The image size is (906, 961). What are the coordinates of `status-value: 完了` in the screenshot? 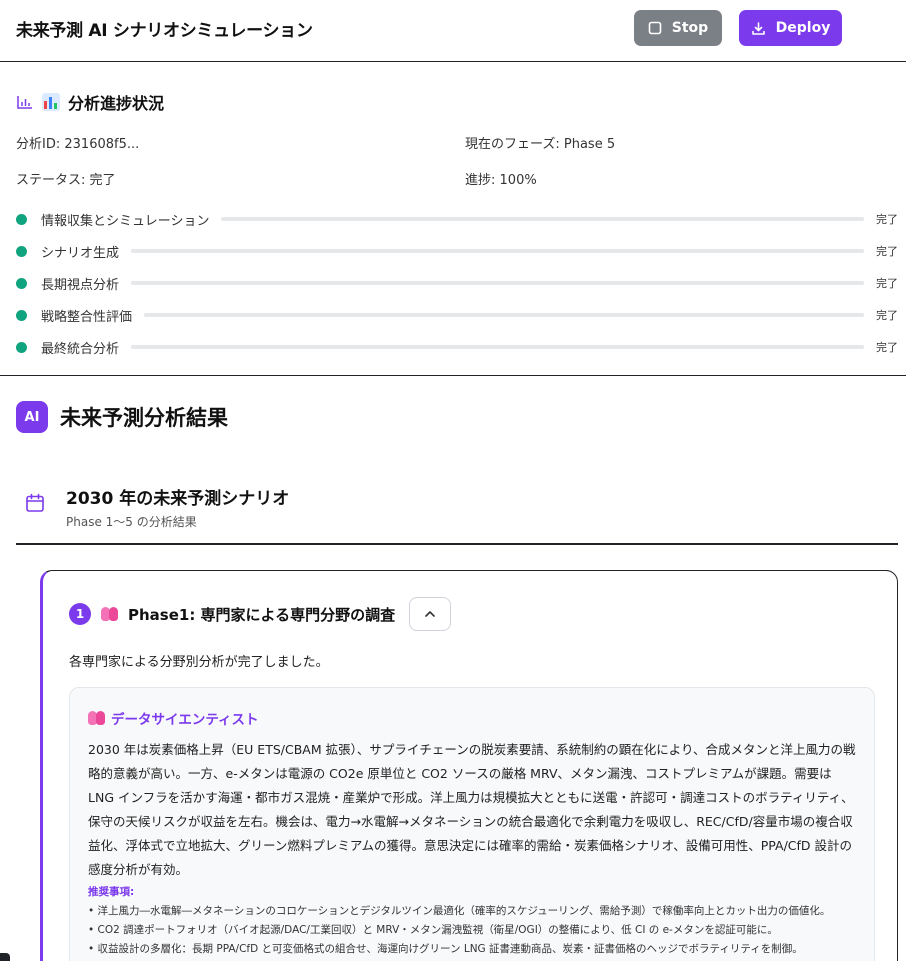 It's located at (102, 180).